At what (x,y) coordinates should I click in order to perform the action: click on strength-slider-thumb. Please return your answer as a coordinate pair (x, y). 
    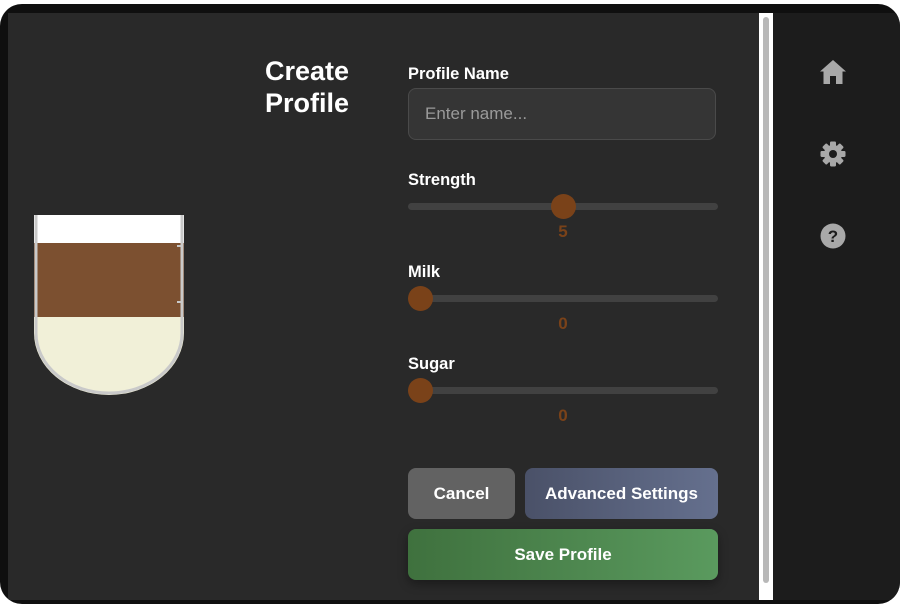
    Looking at the image, I should click on (563, 206).